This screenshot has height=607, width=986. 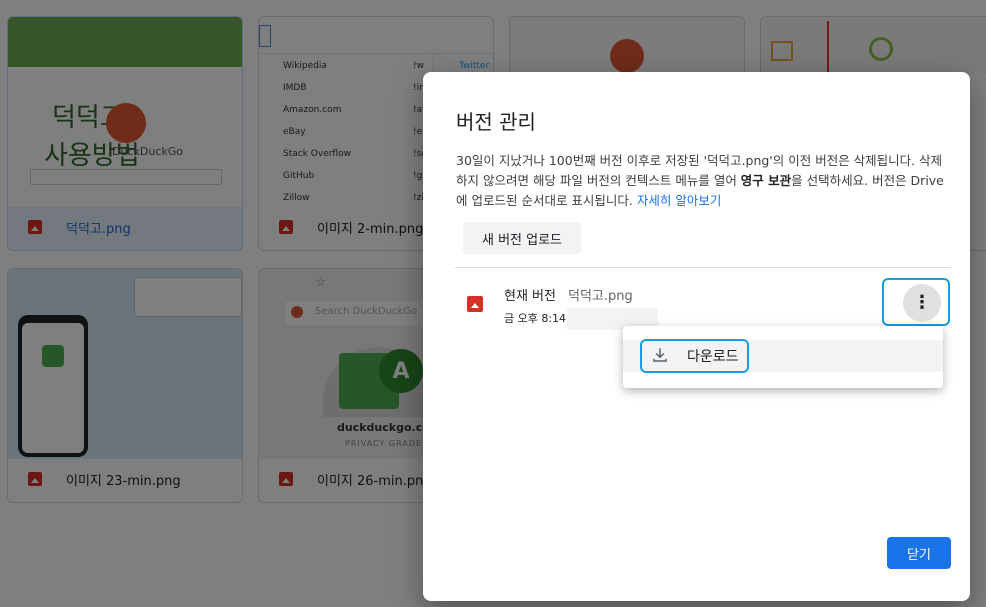 I want to click on more-actions-button: ⋮, so click(x=922, y=303).